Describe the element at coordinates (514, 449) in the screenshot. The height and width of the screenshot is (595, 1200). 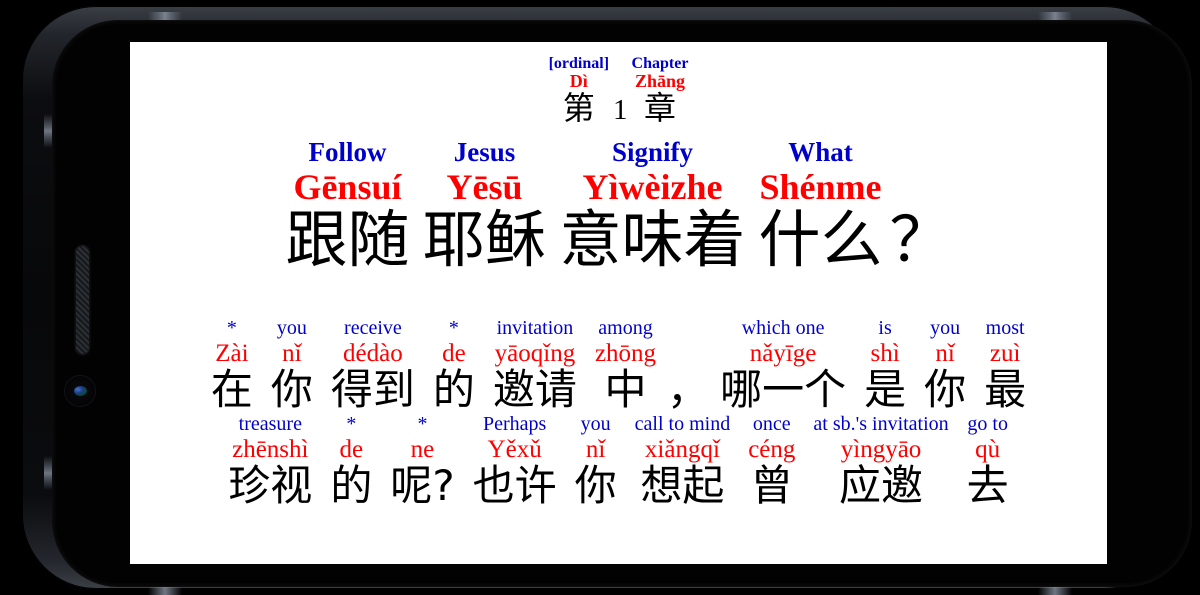
I see `word-pinyin: Yěxǔ` at that location.